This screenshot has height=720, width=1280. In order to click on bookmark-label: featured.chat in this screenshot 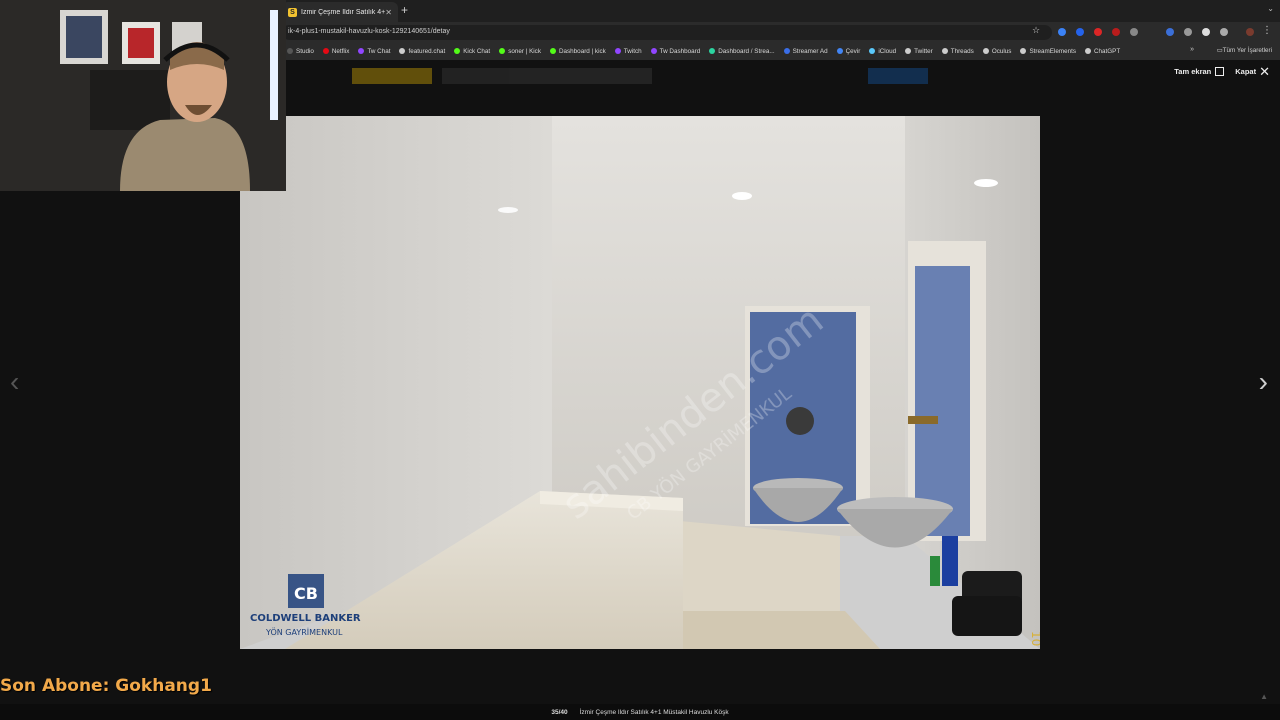, I will do `click(427, 51)`.